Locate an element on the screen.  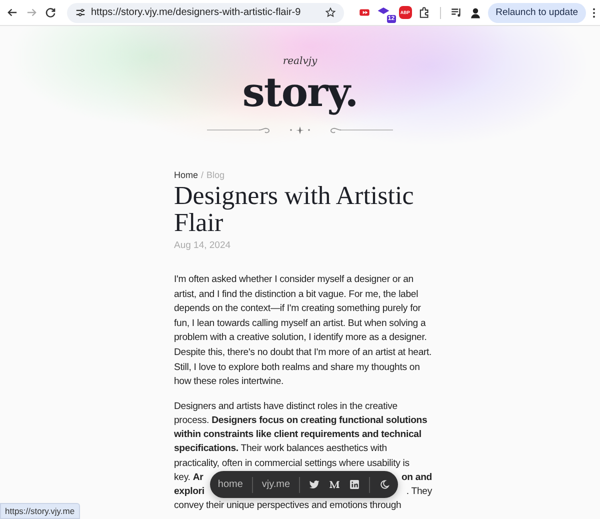
puzzle-icon is located at coordinates (424, 12).